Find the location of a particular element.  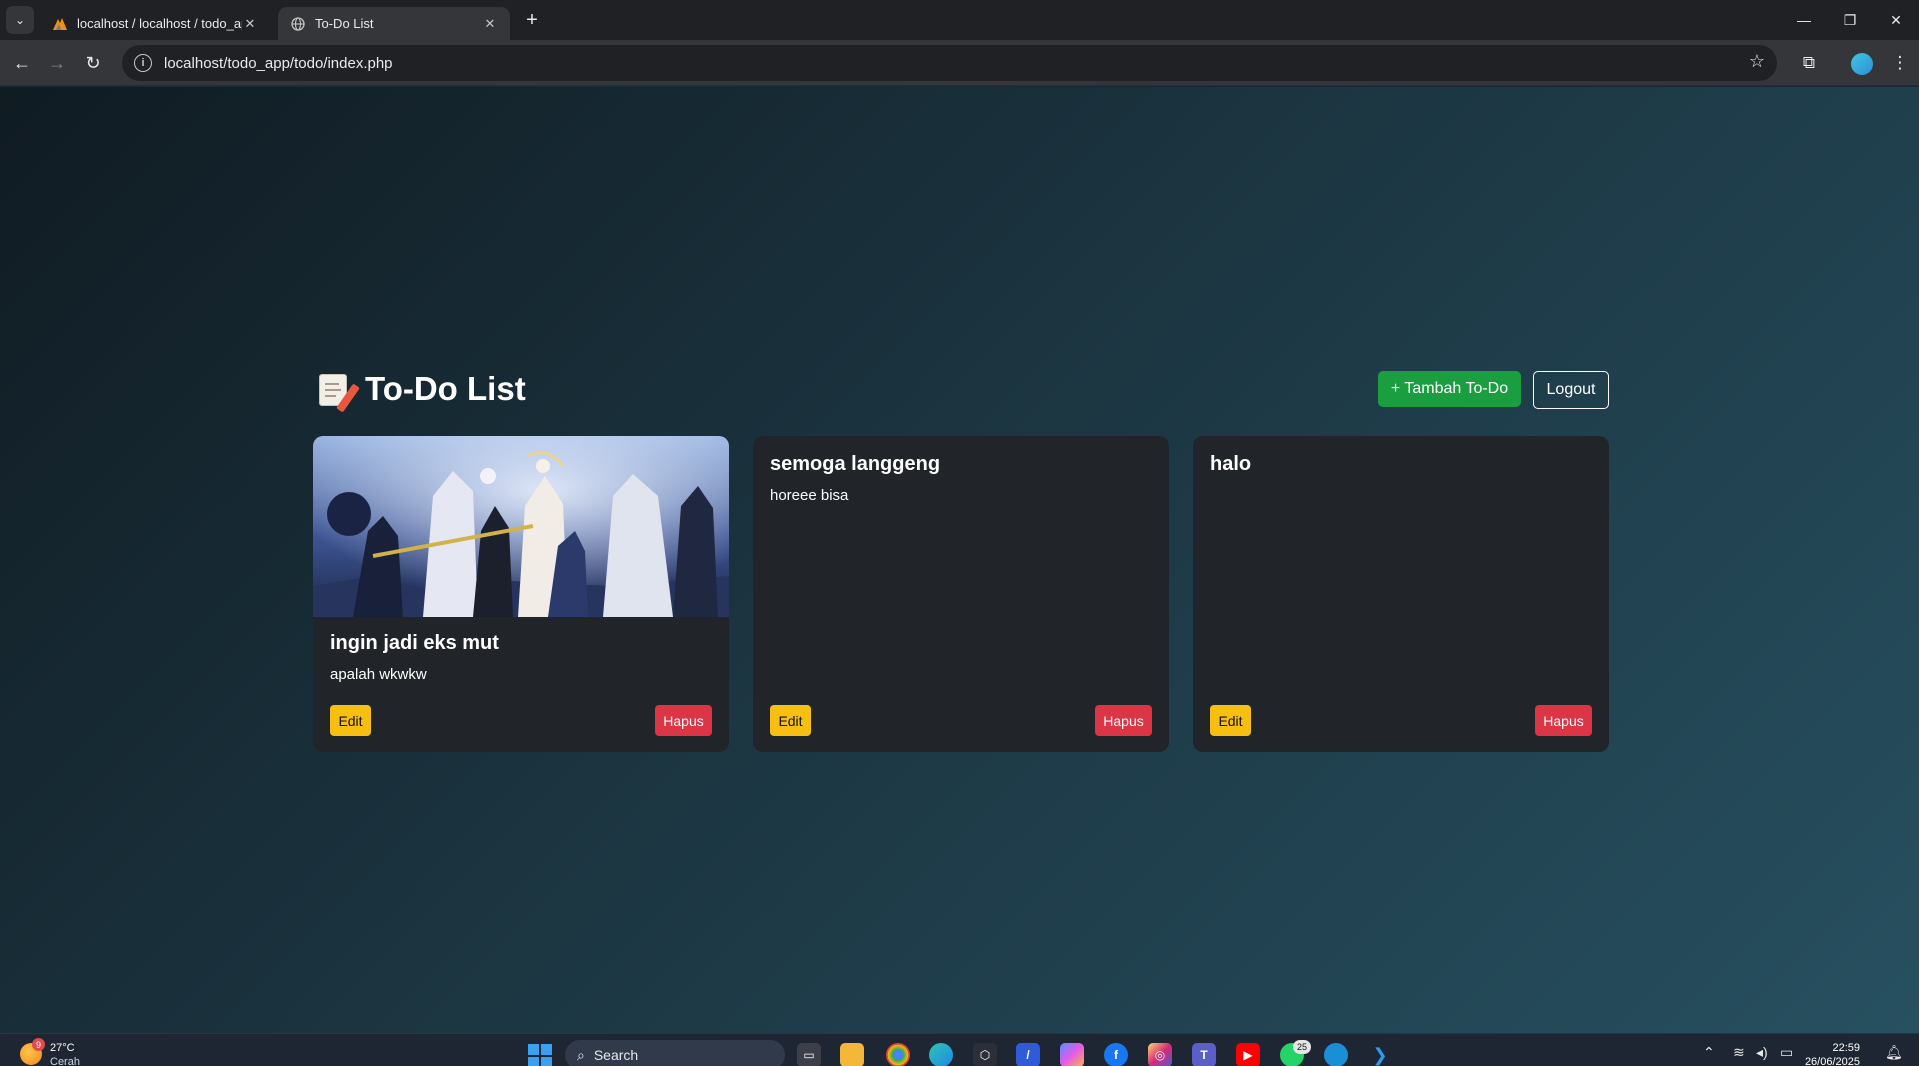

globe-icon is located at coordinates (298, 24).